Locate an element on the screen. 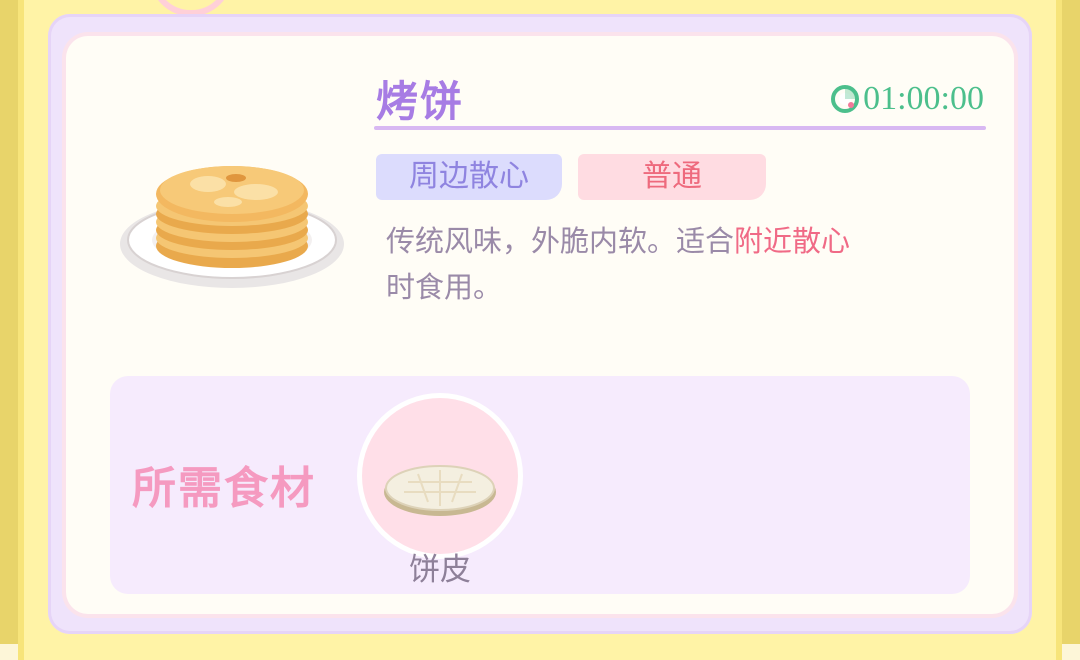 The image size is (1080, 660). flatbread-icon is located at coordinates (440, 490).